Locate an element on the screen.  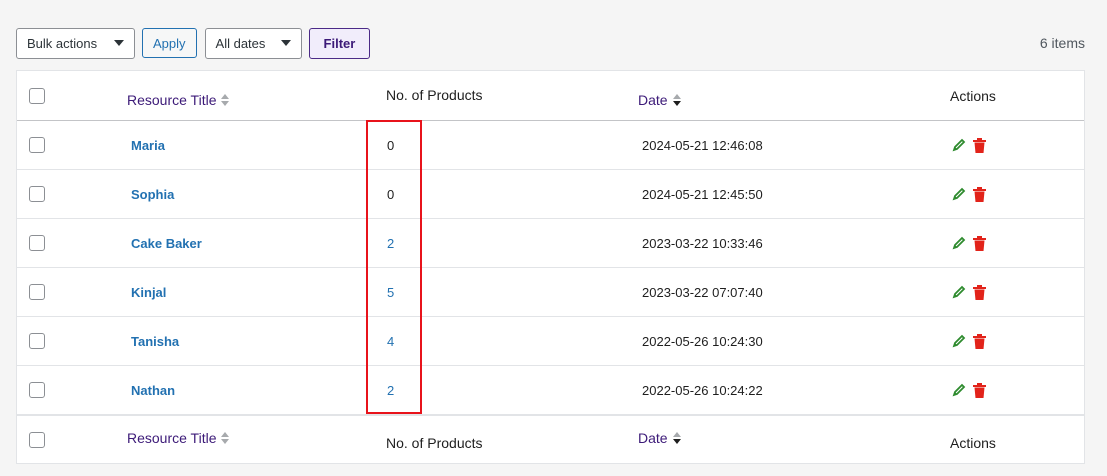
select-all-checkbox-footer is located at coordinates (37, 440).